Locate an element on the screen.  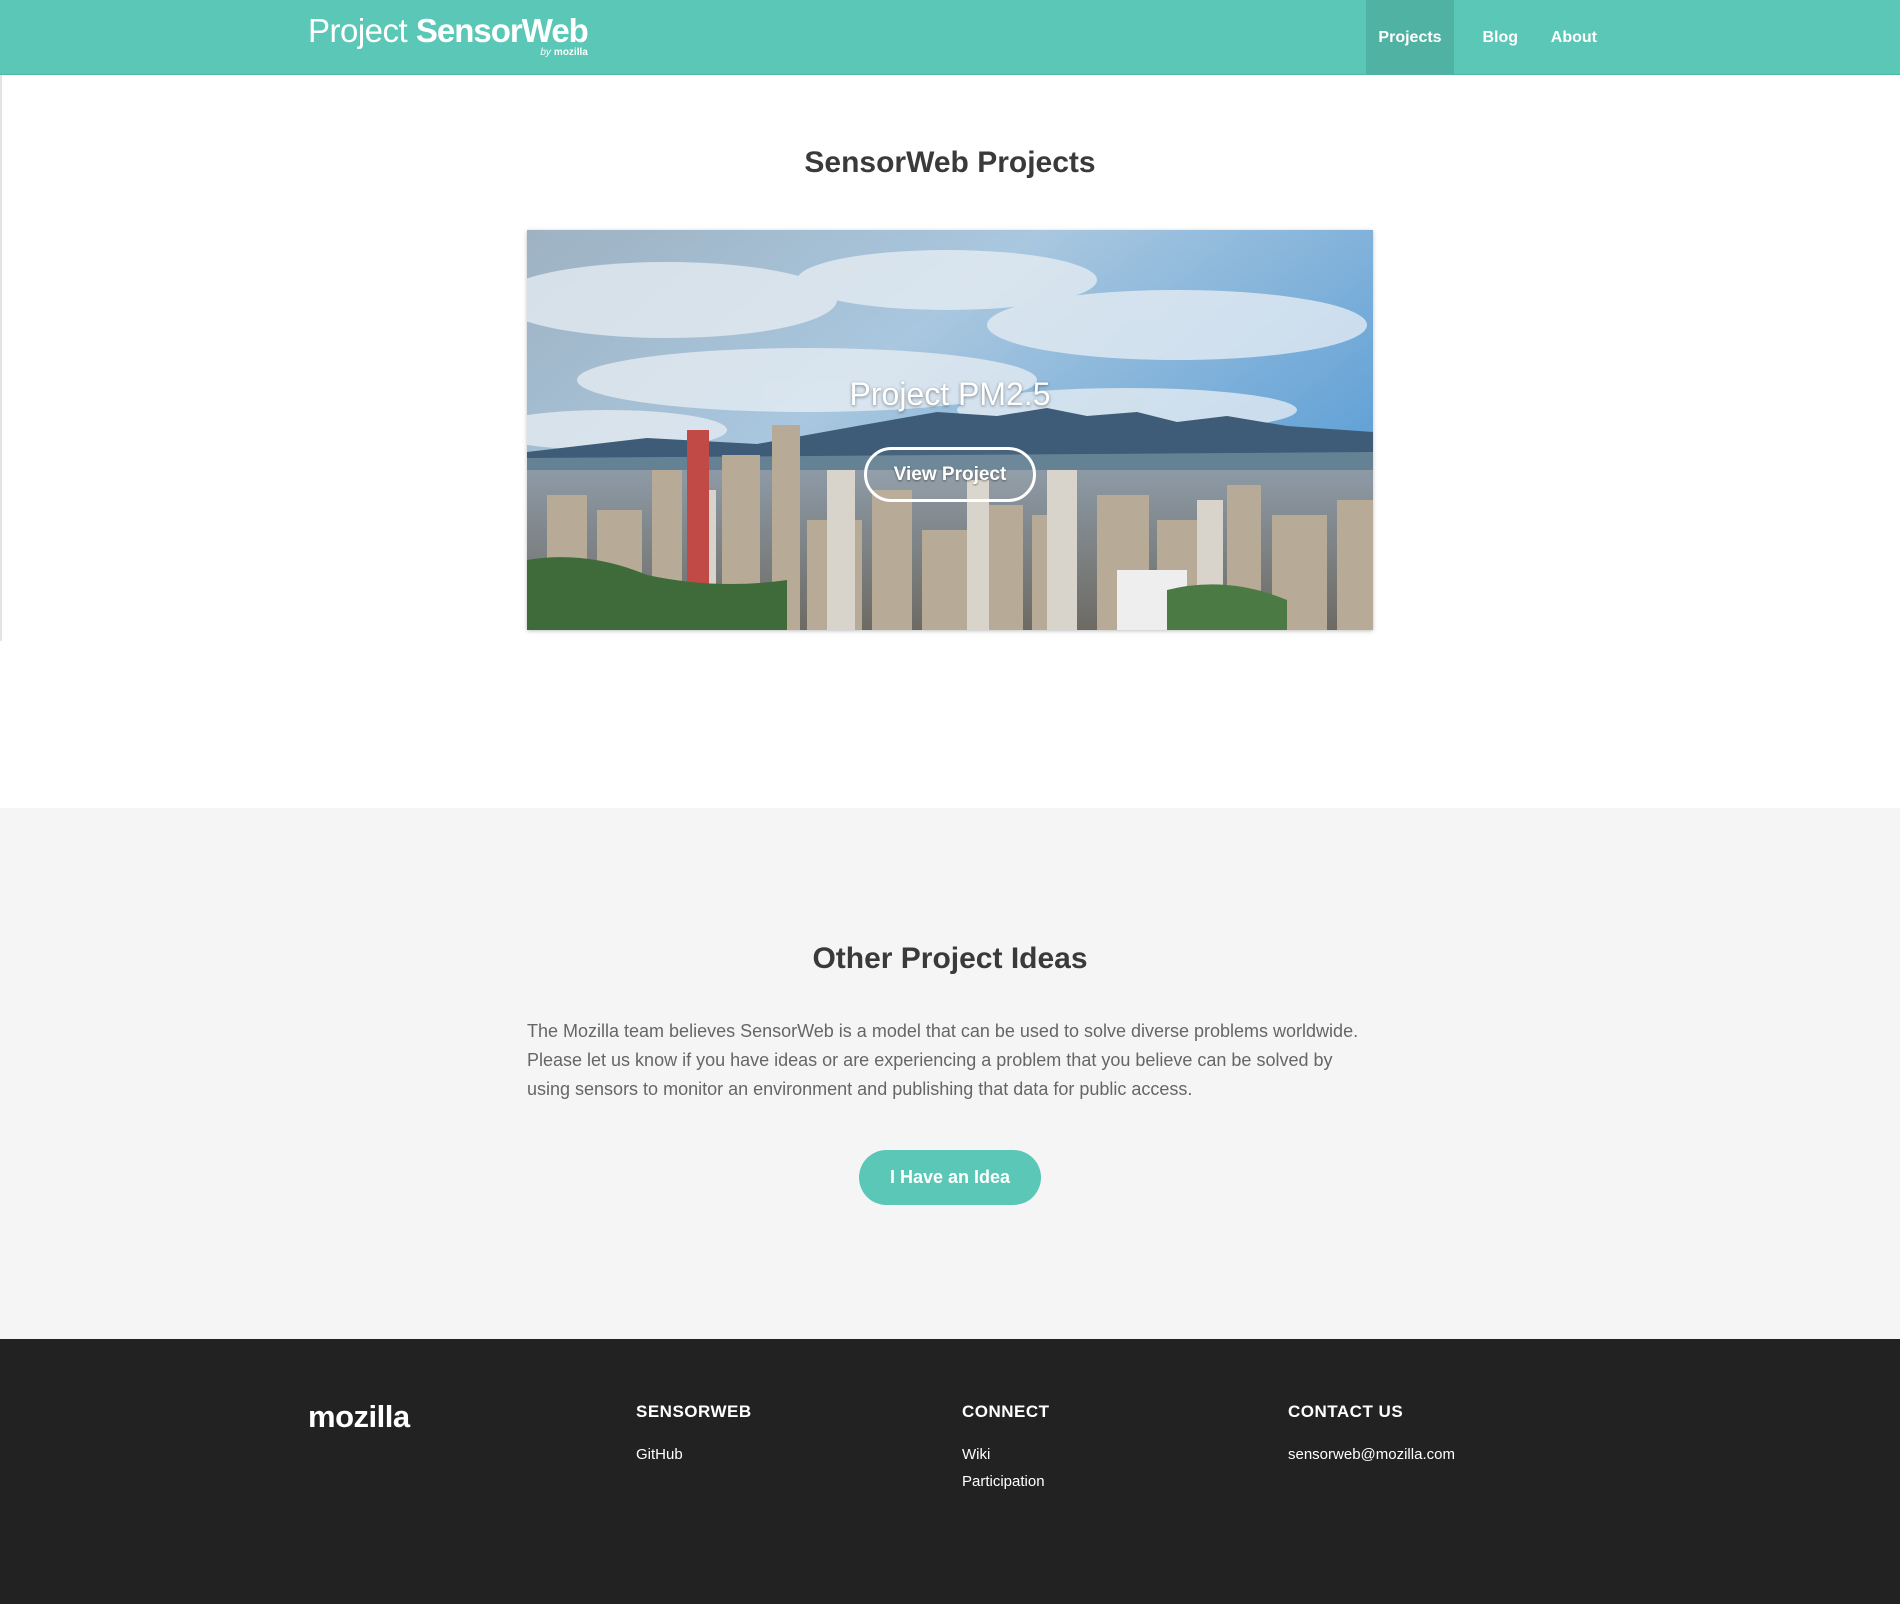
nav-item-blog: Blog is located at coordinates (1486, 37).